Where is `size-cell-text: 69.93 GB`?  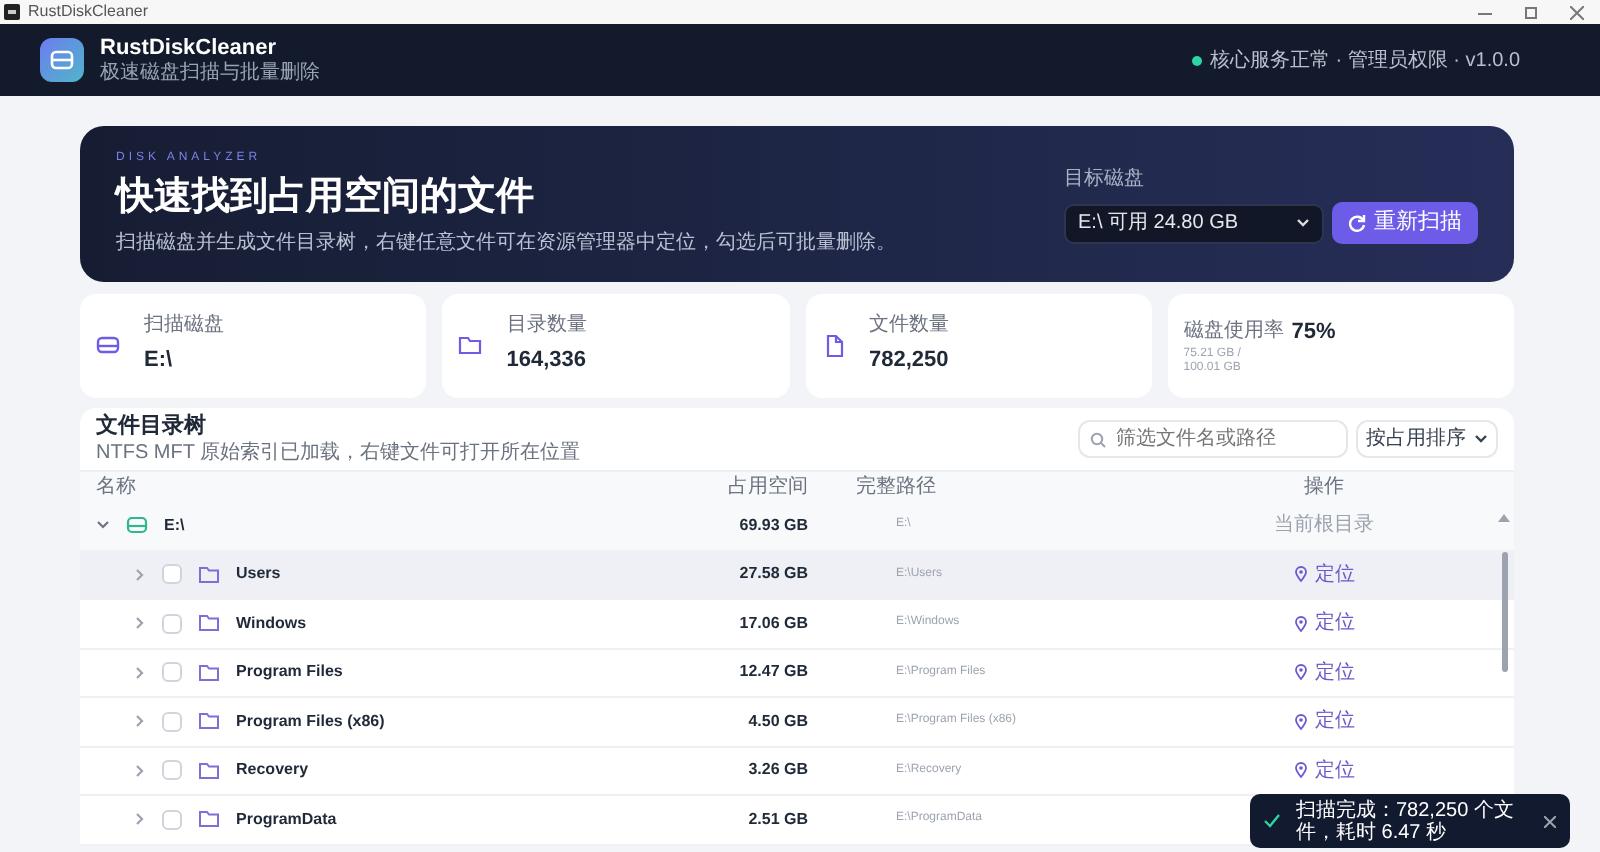
size-cell-text: 69.93 GB is located at coordinates (772, 525).